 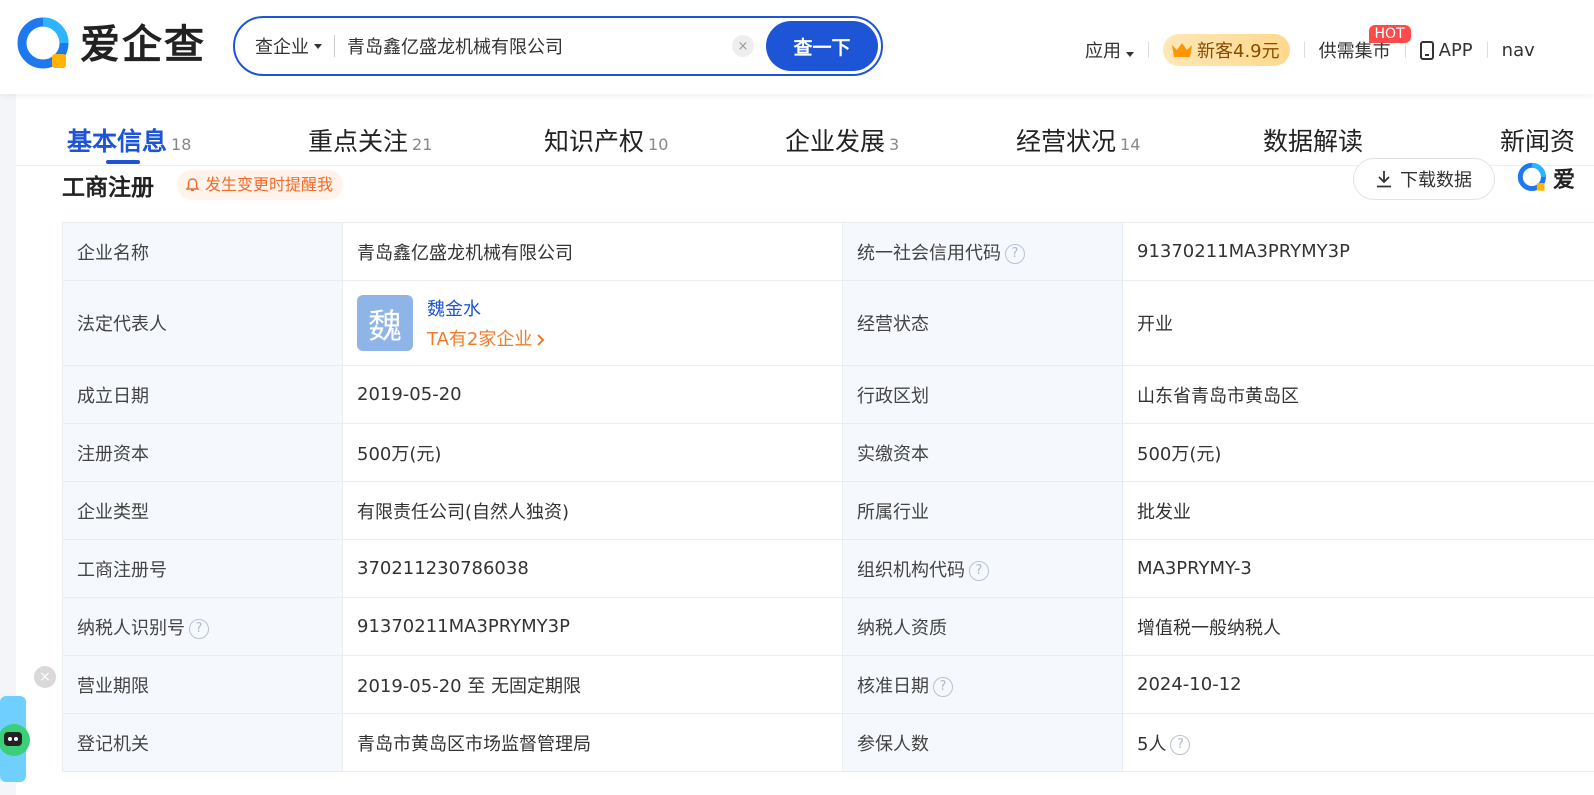 What do you see at coordinates (486, 338) in the screenshot?
I see `legal-rep-companies-link: TA有2家企业` at bounding box center [486, 338].